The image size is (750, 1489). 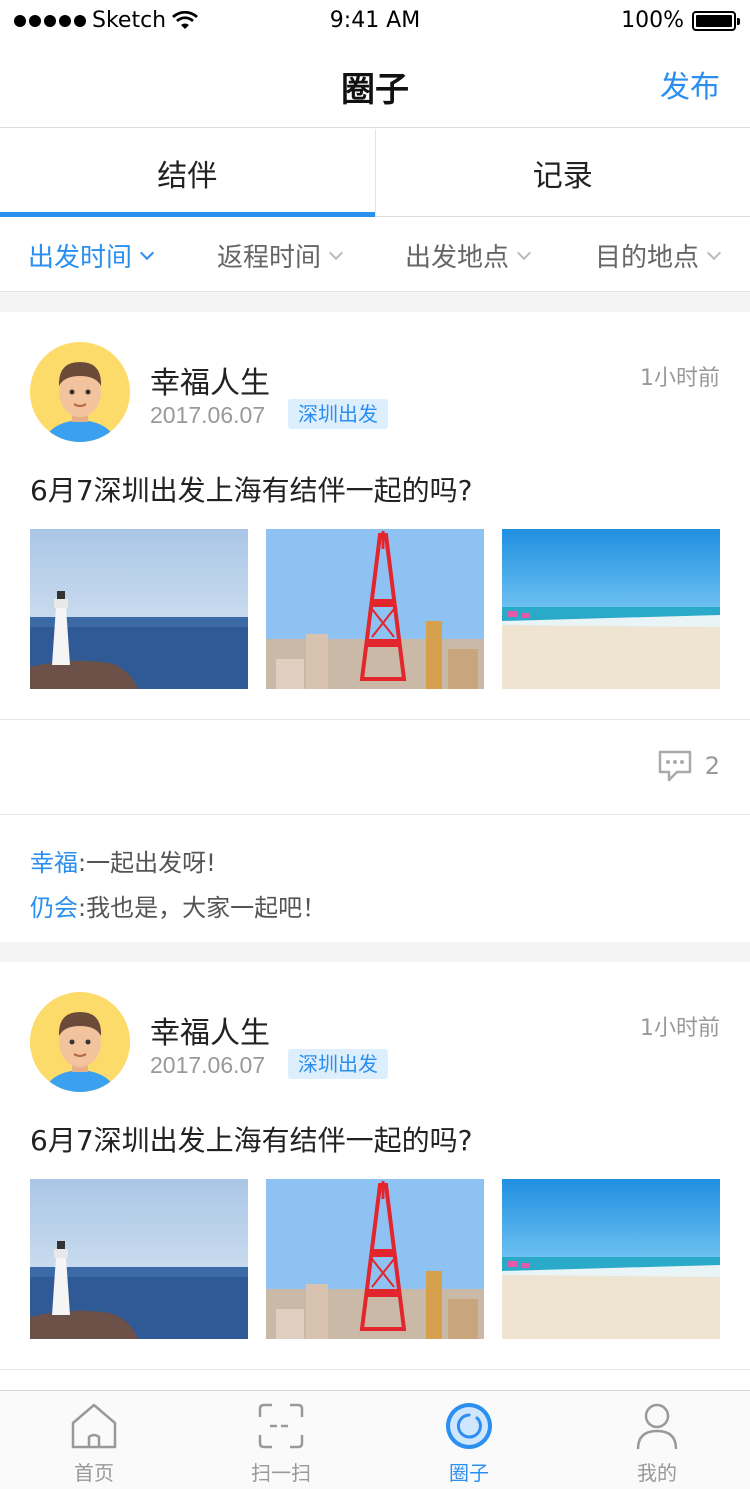 What do you see at coordinates (647, 258) in the screenshot?
I see `filter-label: 目的地点` at bounding box center [647, 258].